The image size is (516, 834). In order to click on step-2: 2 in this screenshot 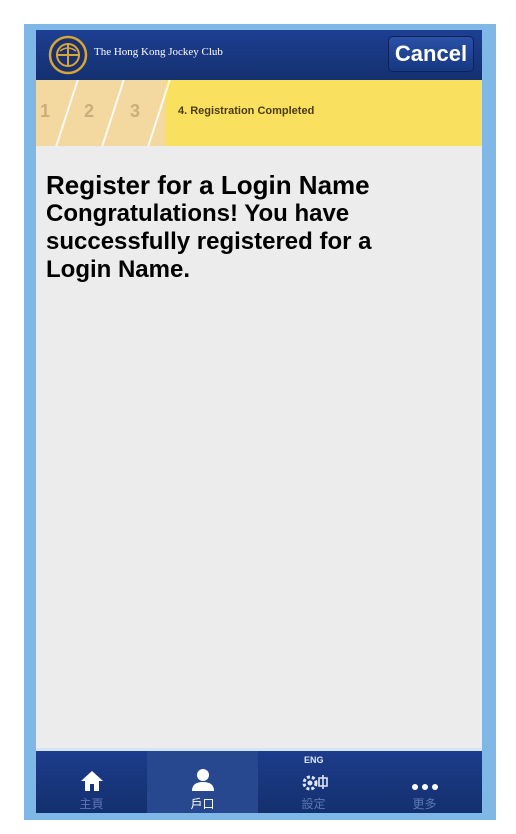, I will do `click(89, 111)`.